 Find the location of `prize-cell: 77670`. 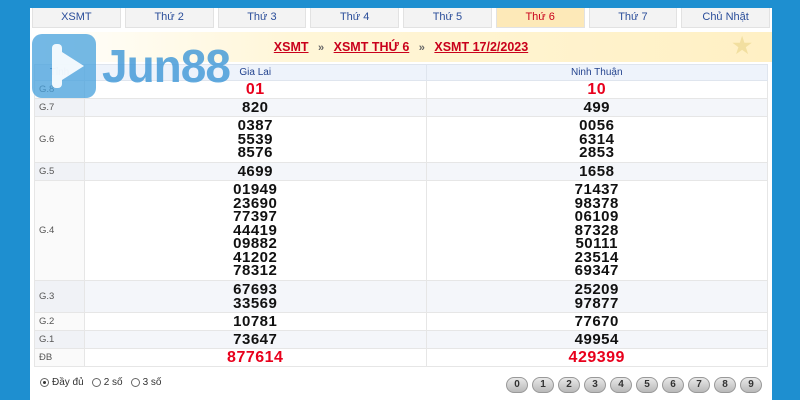

prize-cell: 77670 is located at coordinates (596, 321).